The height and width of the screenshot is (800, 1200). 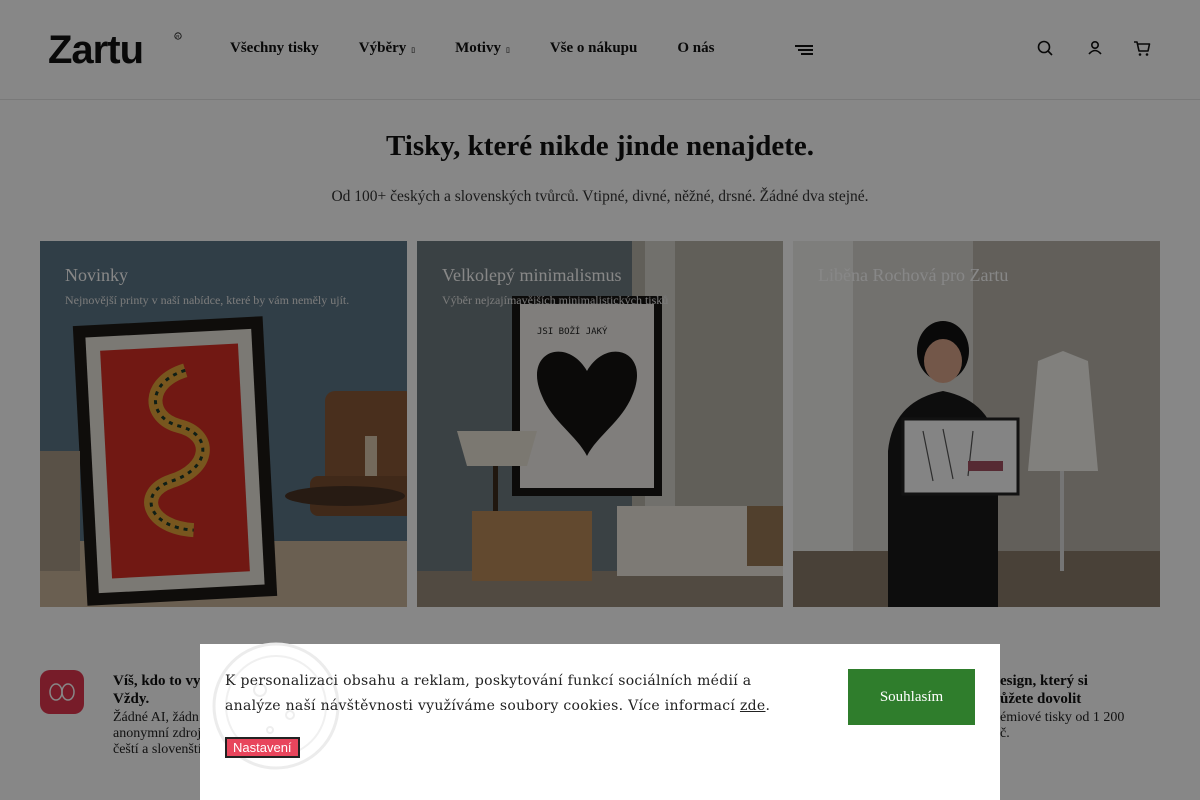 I want to click on accept-cookies-button: Souhlasím, so click(x=911, y=697).